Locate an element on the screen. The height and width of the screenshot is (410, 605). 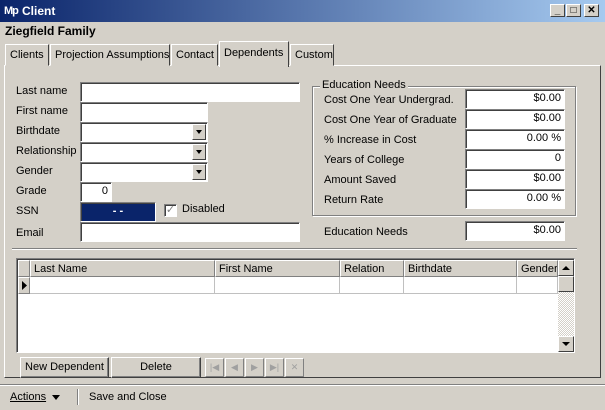
tab-contact: Contact is located at coordinates (194, 55).